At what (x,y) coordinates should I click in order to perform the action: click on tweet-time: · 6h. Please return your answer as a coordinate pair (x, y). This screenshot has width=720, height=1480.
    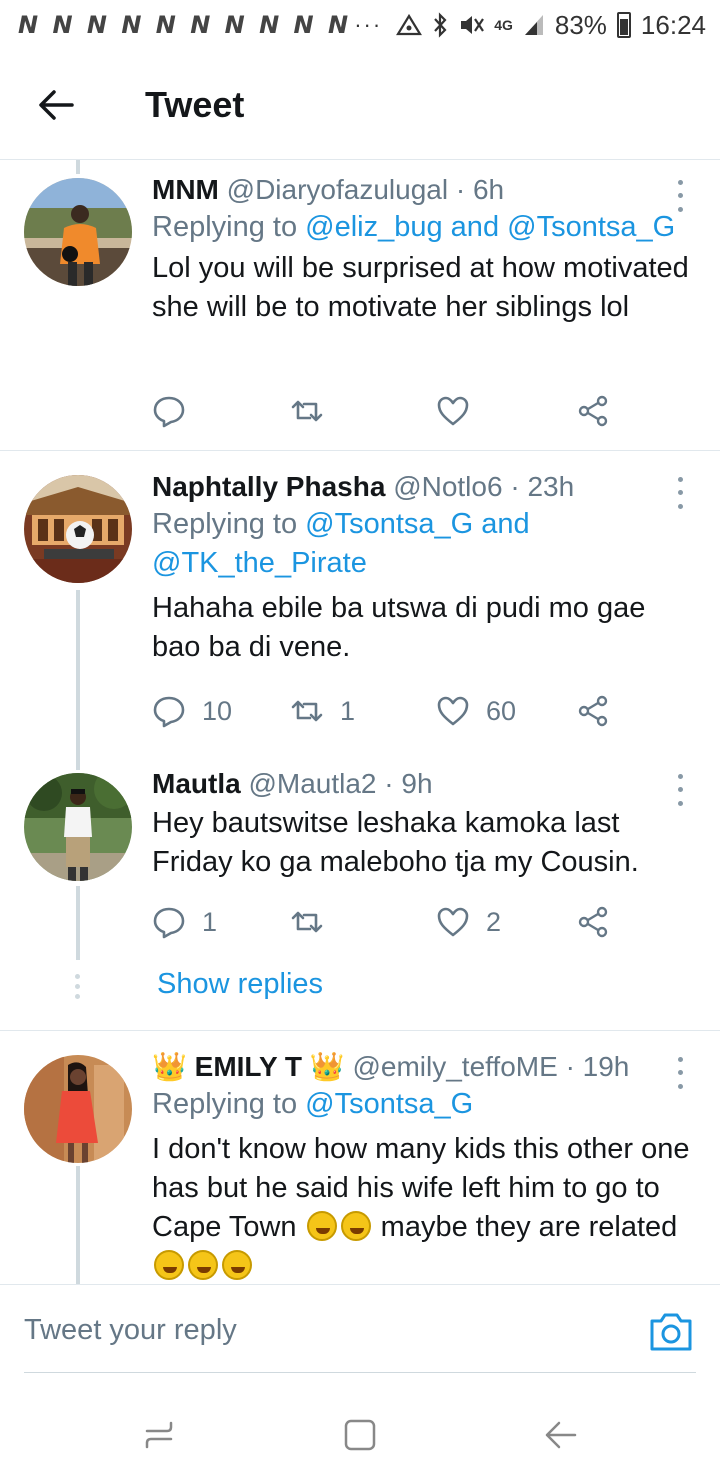
    Looking at the image, I should click on (480, 189).